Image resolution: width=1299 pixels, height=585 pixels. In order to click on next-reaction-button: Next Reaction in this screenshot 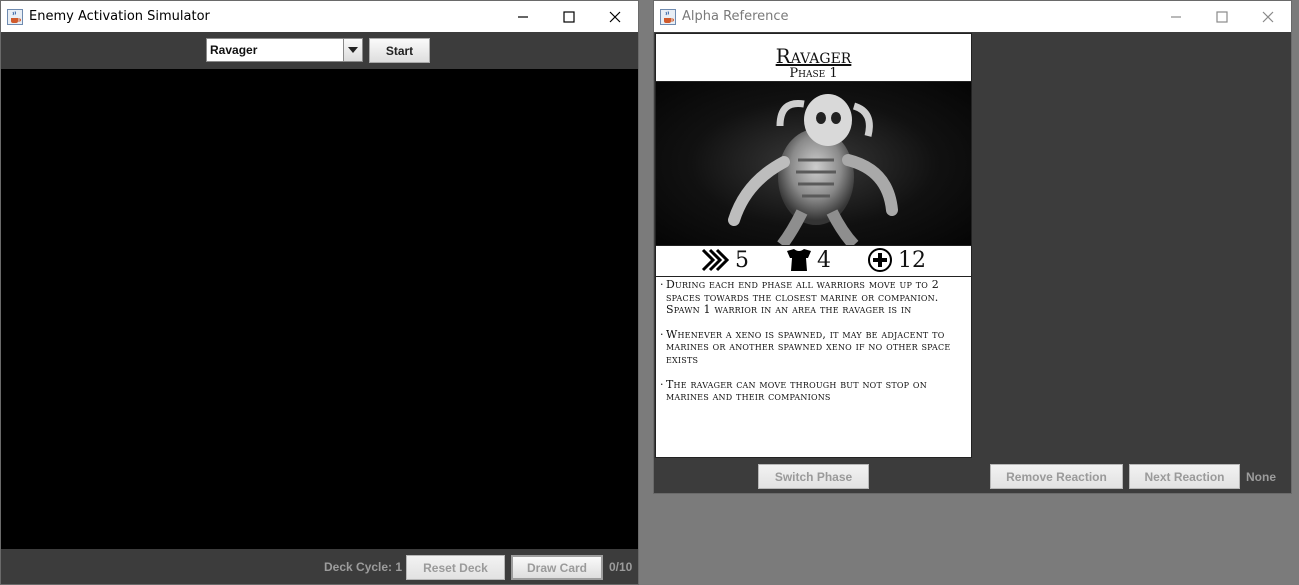, I will do `click(1184, 476)`.